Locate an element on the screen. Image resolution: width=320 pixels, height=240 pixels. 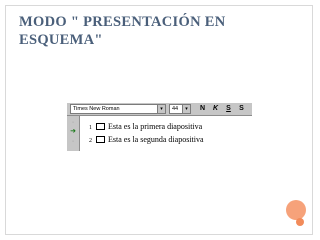
outline-item-number: 1 is located at coordinates (90, 128).